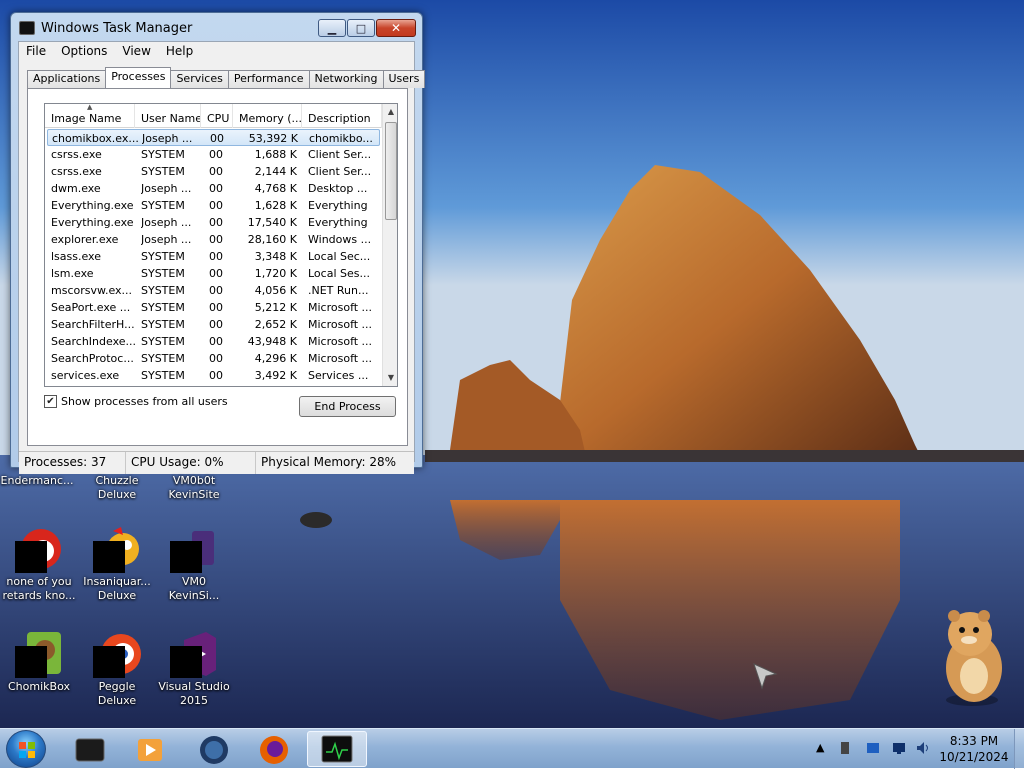 The width and height of the screenshot is (1024, 770). What do you see at coordinates (974, 741) in the screenshot?
I see `clock-time: 8:33 PM` at bounding box center [974, 741].